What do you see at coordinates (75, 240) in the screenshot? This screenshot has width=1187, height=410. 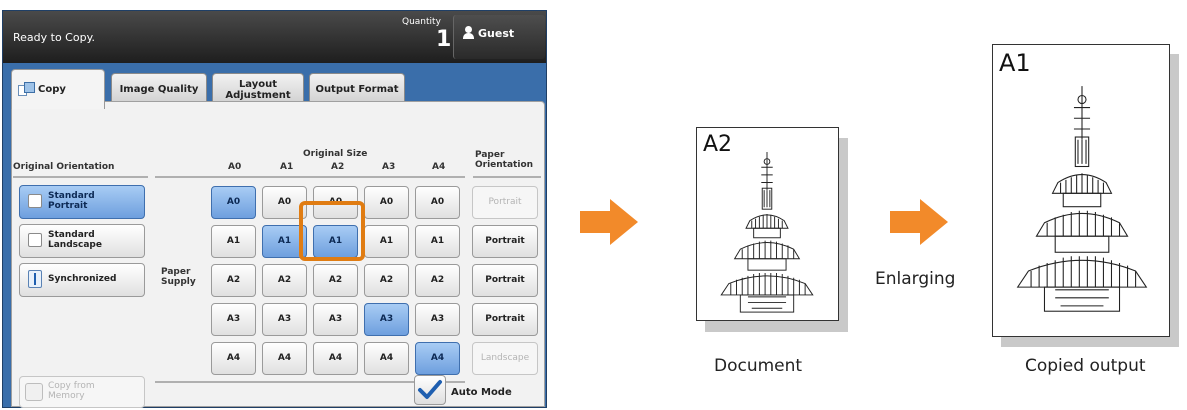 I see `standard-landscape-label: Standard Landscape` at bounding box center [75, 240].